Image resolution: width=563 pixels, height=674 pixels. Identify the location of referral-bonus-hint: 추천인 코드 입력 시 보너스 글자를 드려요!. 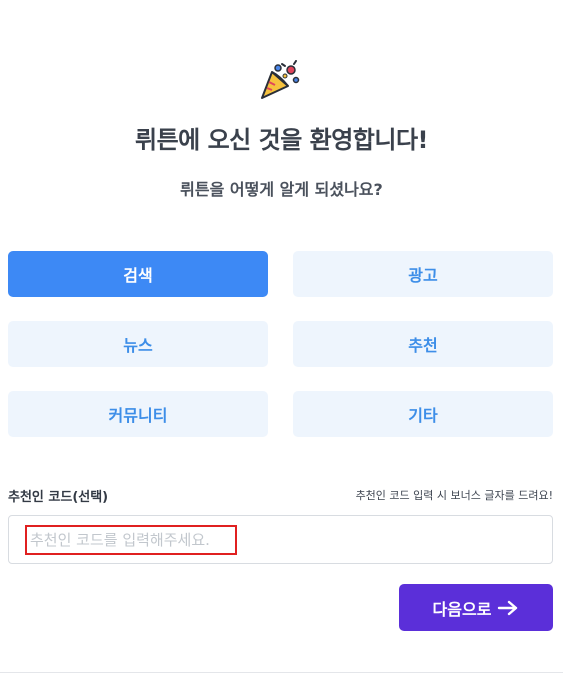
(454, 495).